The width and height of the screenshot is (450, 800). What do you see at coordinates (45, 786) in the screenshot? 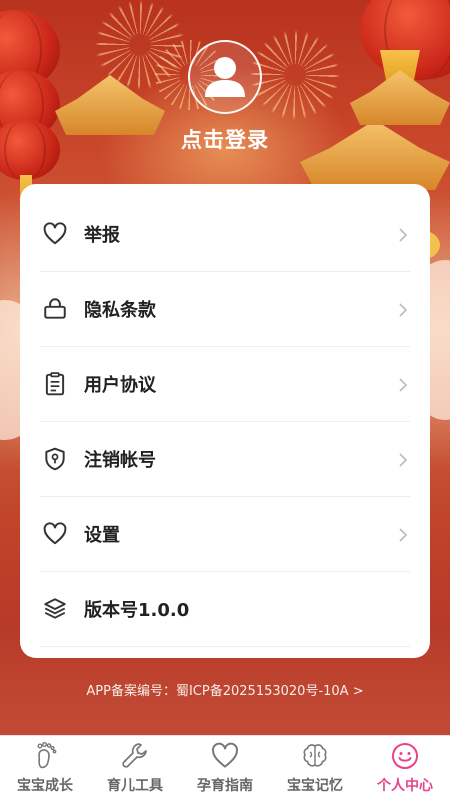
I see `tab-label: 宝宝成长` at bounding box center [45, 786].